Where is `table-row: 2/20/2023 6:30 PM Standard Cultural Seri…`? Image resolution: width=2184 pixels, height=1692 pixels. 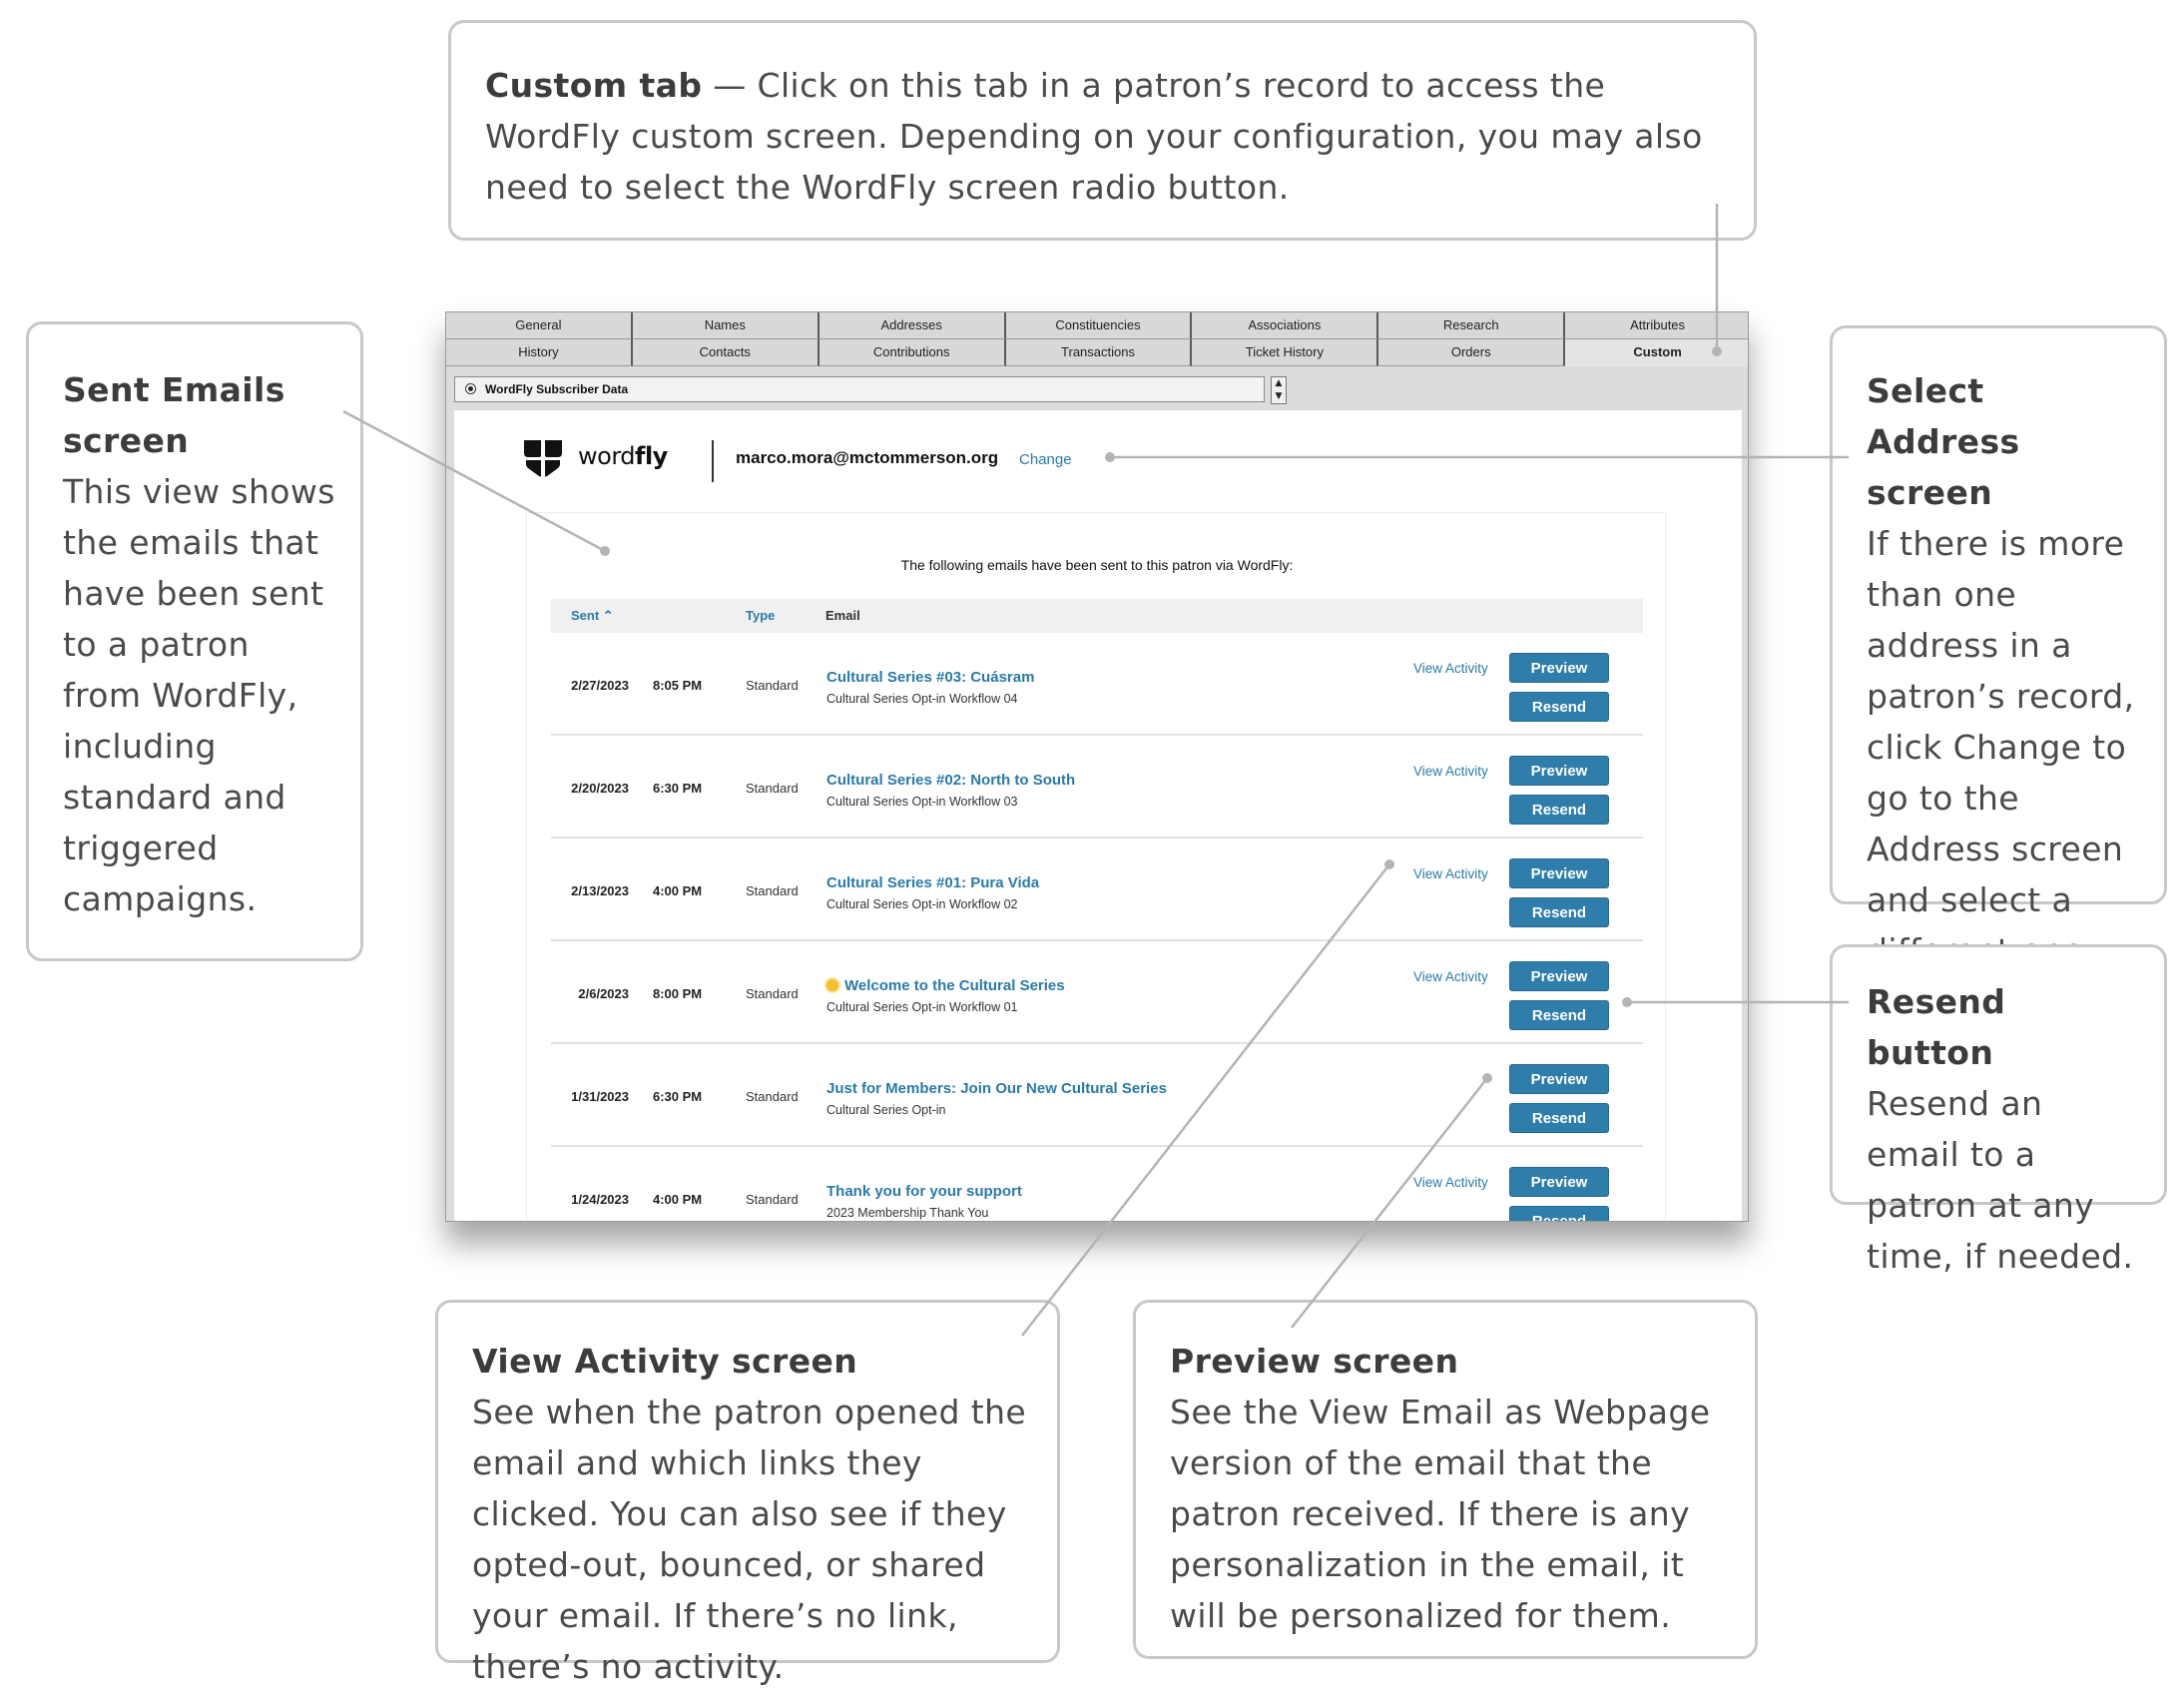
table-row: 2/20/2023 6:30 PM Standard Cultural Seri… is located at coordinates (1097, 787).